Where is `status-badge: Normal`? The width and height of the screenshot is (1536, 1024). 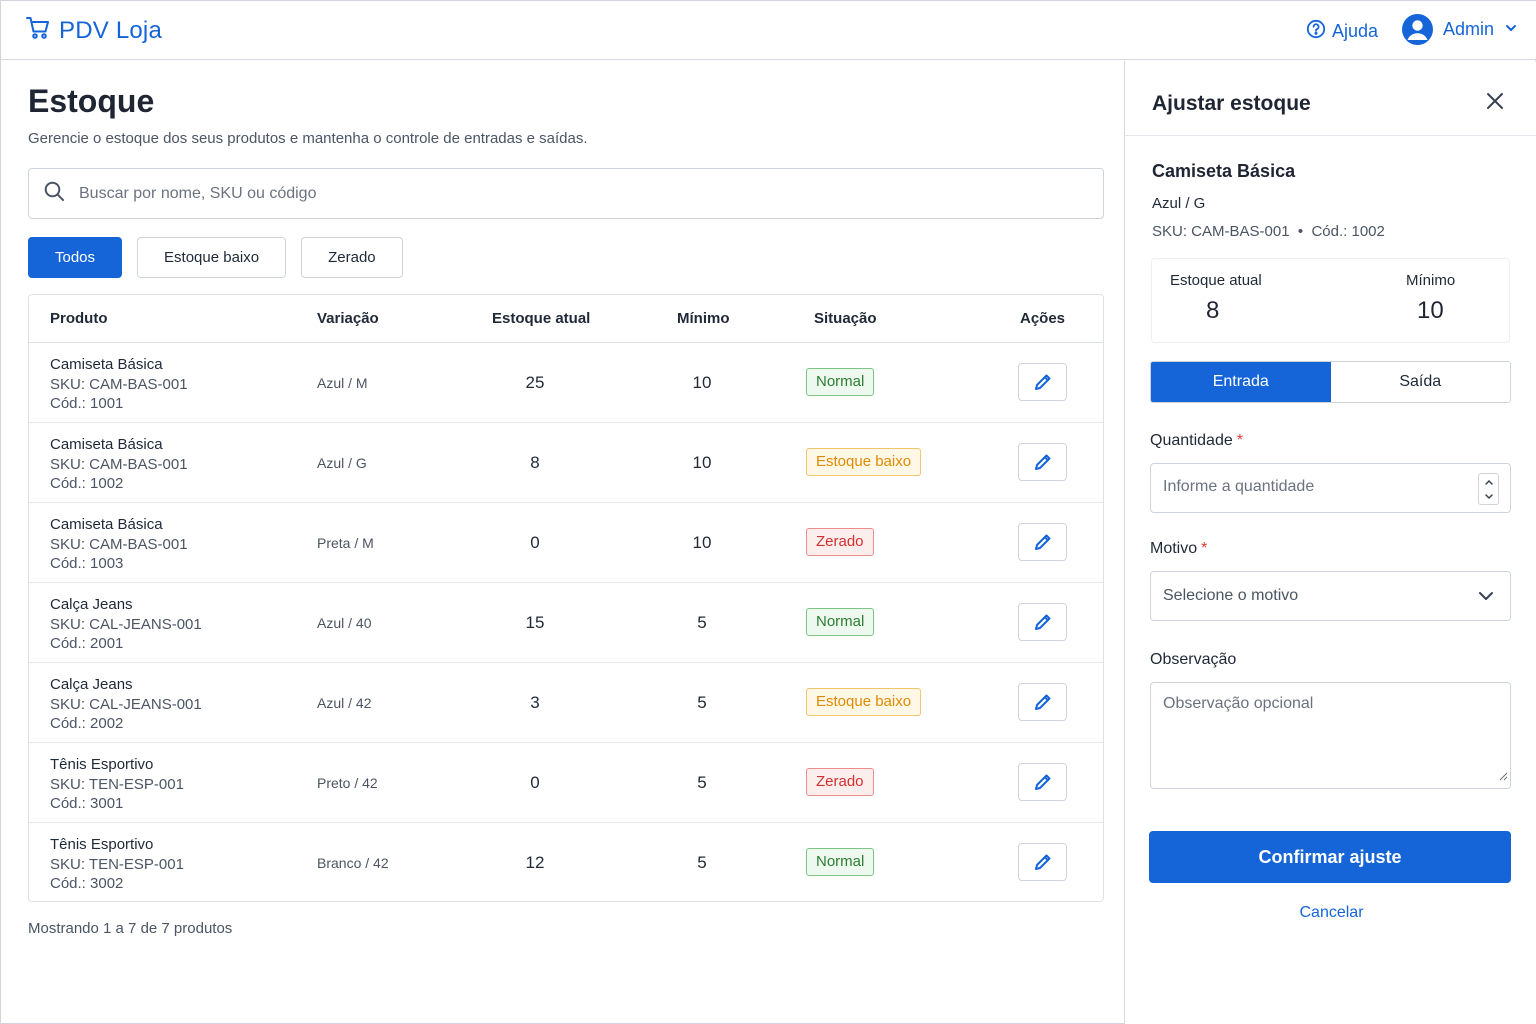
status-badge: Normal is located at coordinates (840, 862).